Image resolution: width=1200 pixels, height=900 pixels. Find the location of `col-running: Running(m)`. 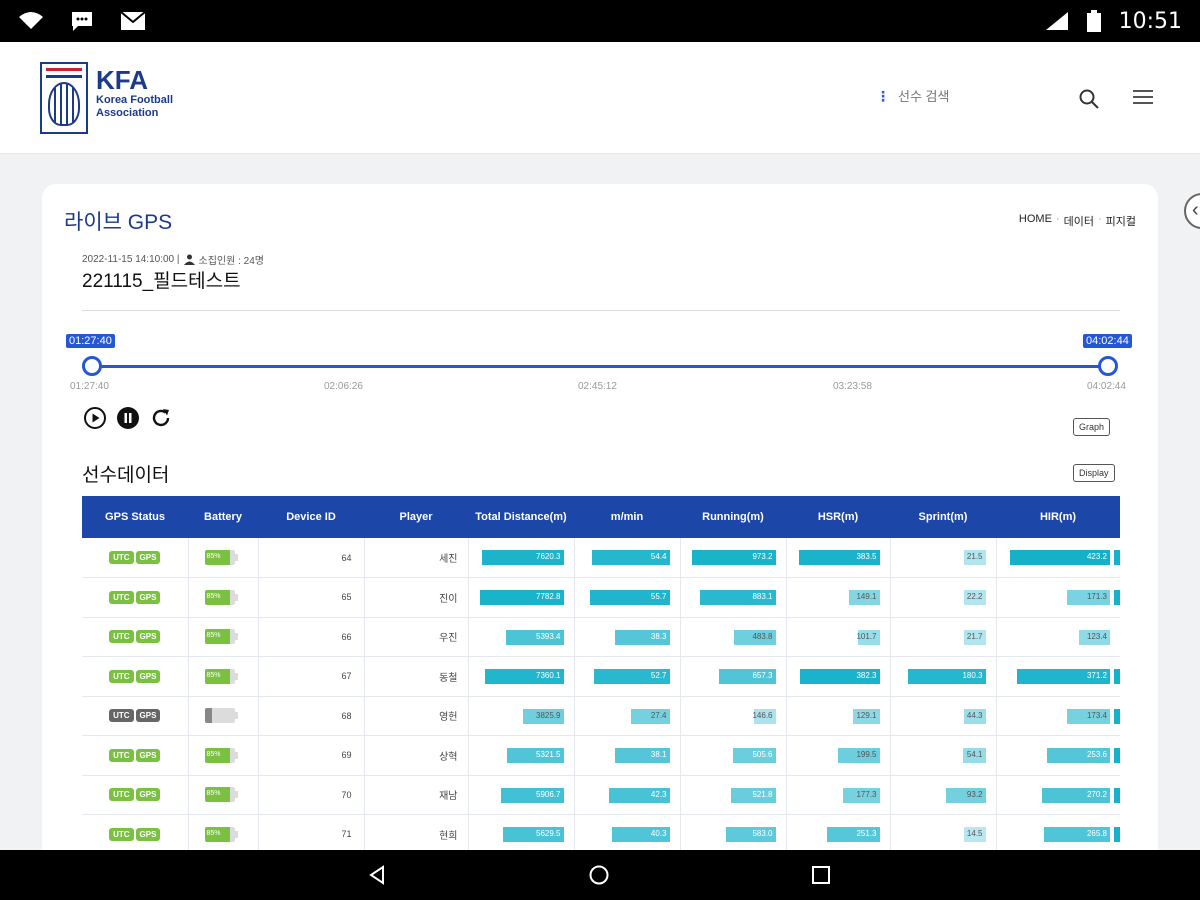

col-running: Running(m) is located at coordinates (733, 517).